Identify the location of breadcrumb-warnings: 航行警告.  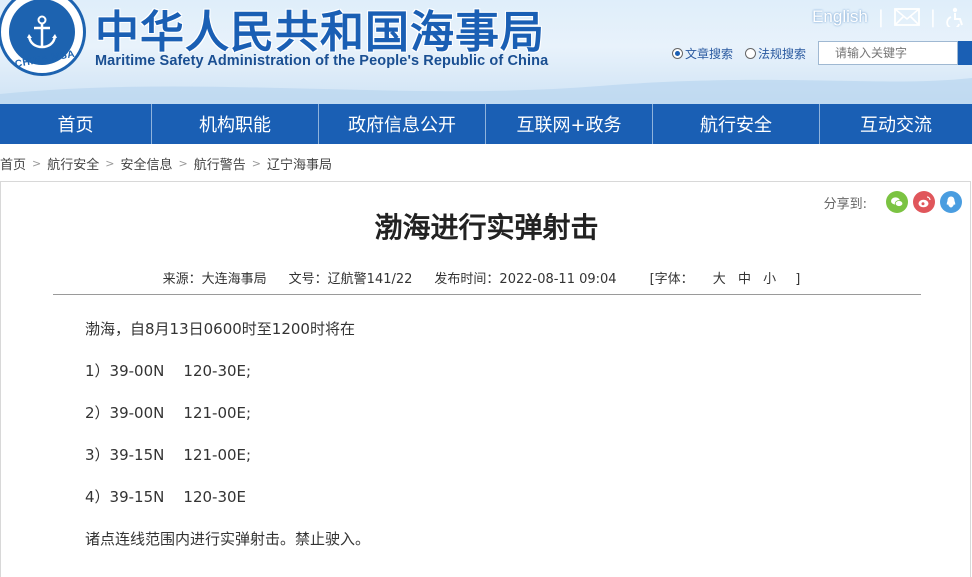
(220, 163).